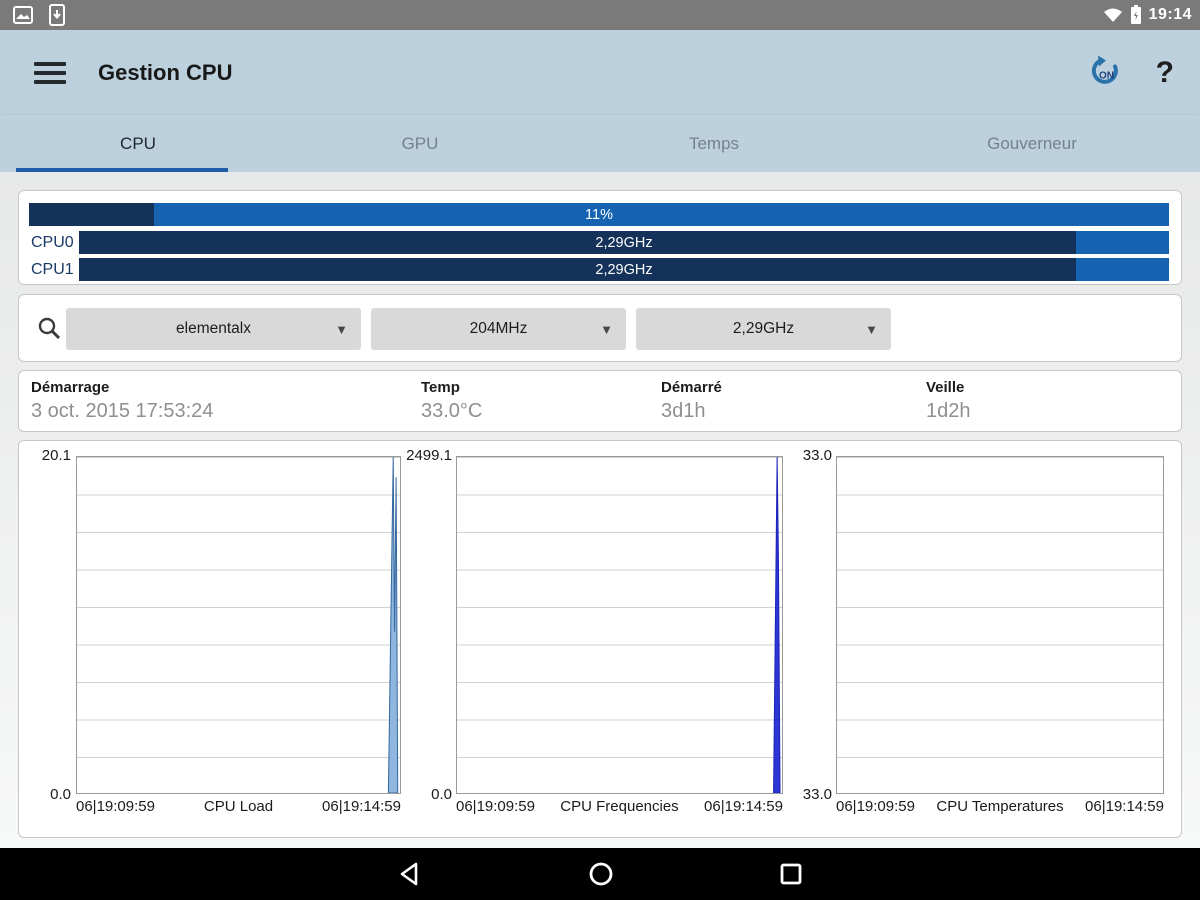 This screenshot has height=900, width=1200. I want to click on core0-name: CPU0, so click(52, 242).